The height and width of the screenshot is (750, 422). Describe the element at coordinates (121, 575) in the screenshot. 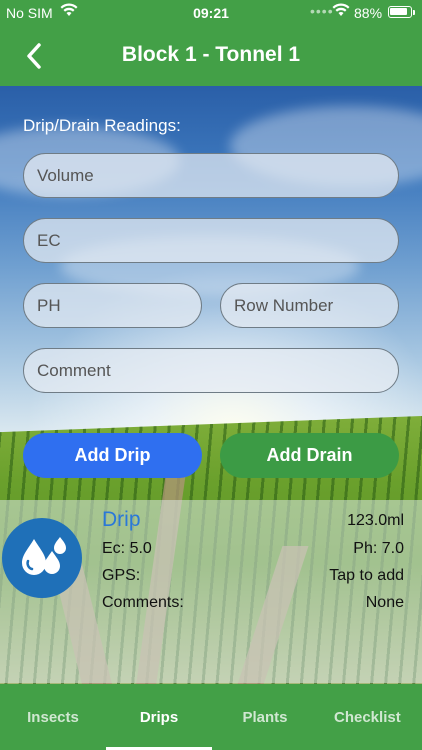

I see `gps-label: GPS:` at that location.